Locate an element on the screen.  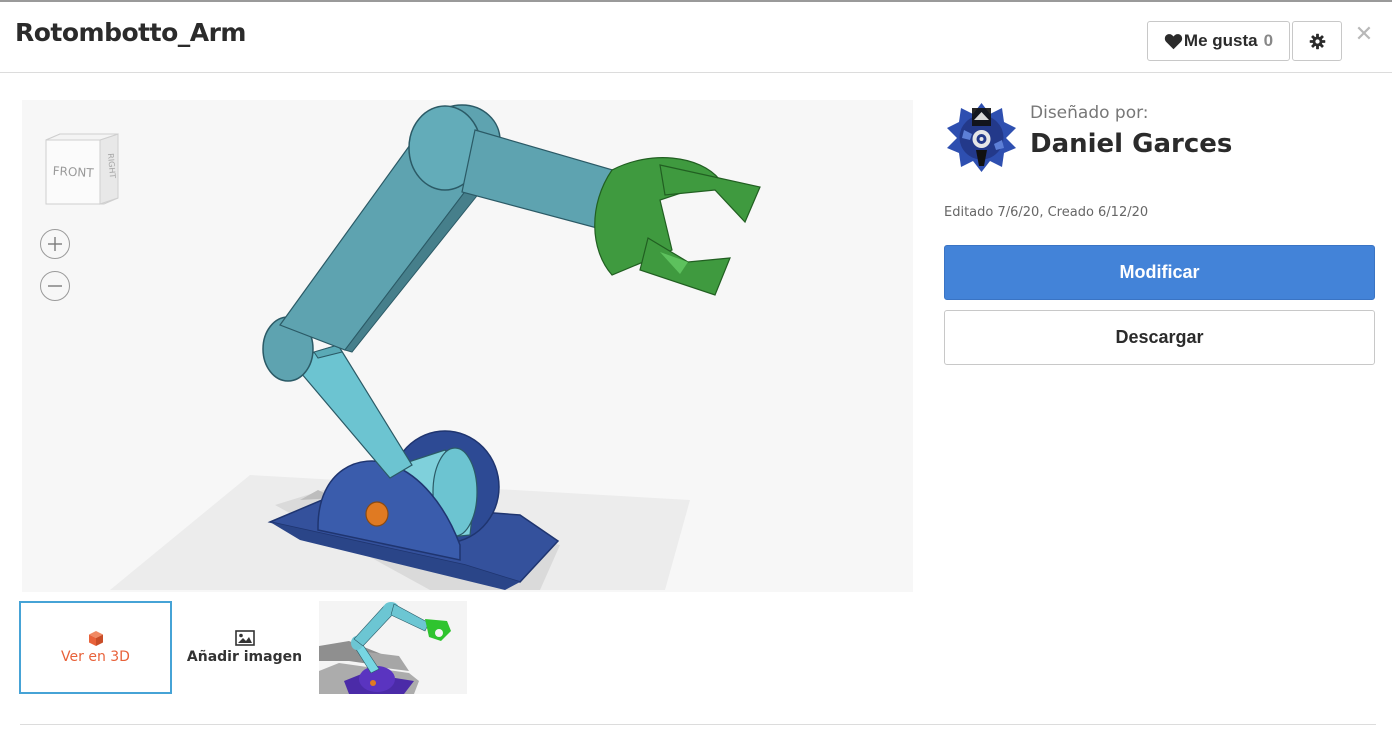
settings-button is located at coordinates (1317, 41).